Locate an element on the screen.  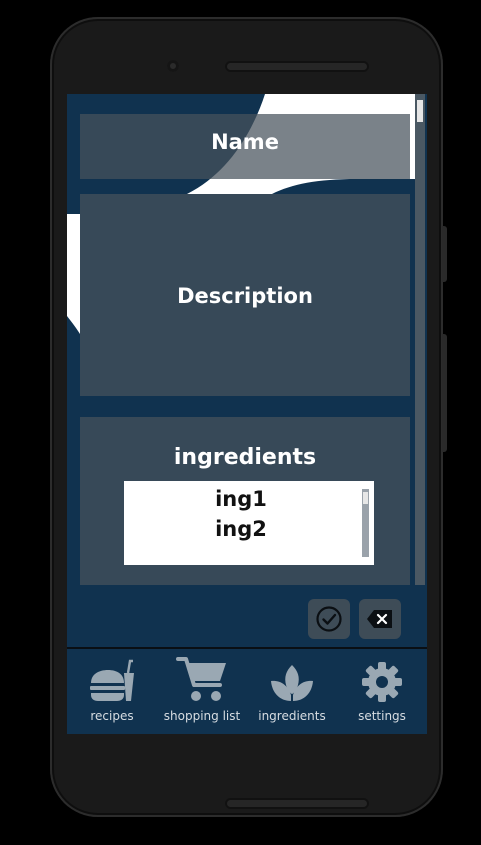
nav-item-recipes: recipes is located at coordinates (112, 691).